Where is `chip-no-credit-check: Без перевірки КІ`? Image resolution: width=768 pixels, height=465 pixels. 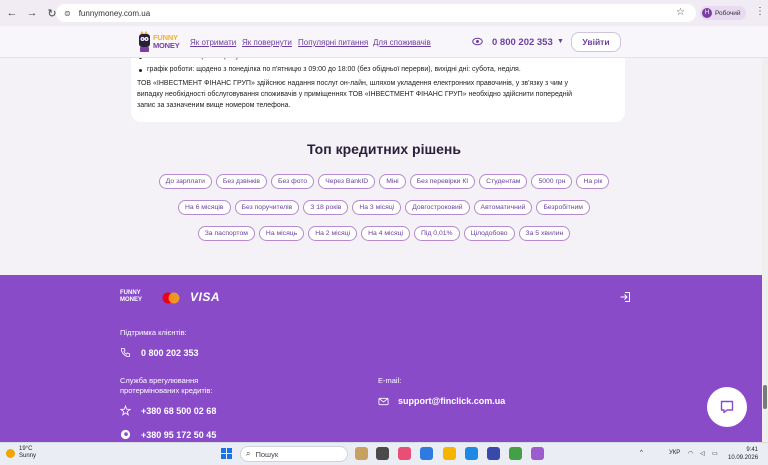
chip-no-credit-check: Без перевірки КІ is located at coordinates (442, 181).